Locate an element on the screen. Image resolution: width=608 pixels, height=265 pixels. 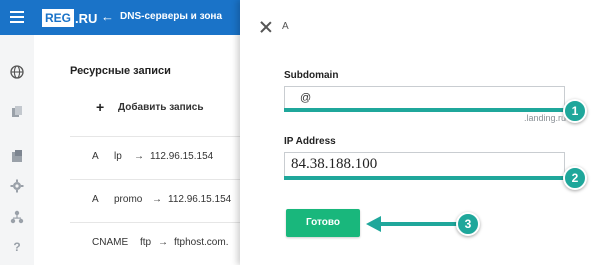
globe-icon is located at coordinates (17, 72).